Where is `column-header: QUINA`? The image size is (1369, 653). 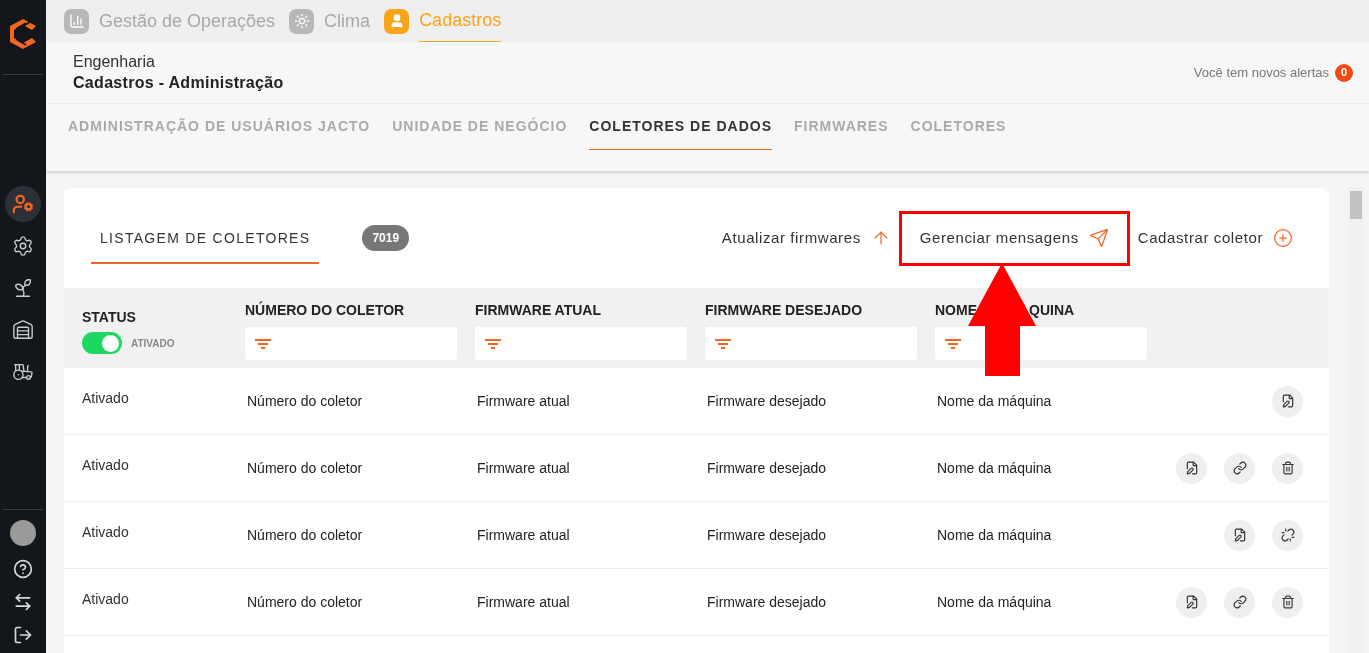
column-header: QUINA is located at coordinates (1052, 310).